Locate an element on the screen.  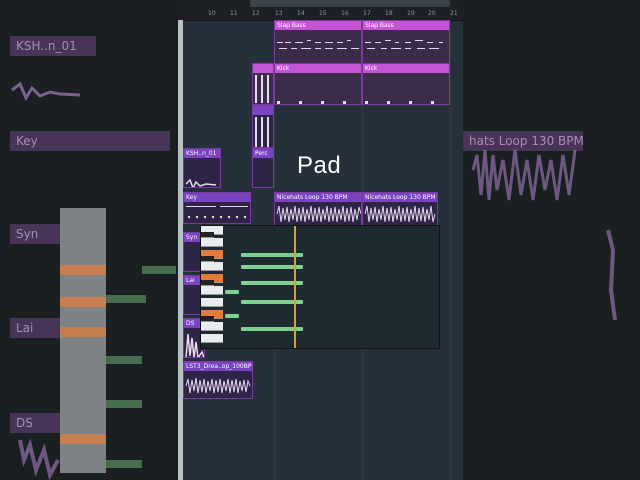
timeline-ruler: 10 11 12 13 14 15 16 17 18 19 20 21 is located at coordinates (320, 10).